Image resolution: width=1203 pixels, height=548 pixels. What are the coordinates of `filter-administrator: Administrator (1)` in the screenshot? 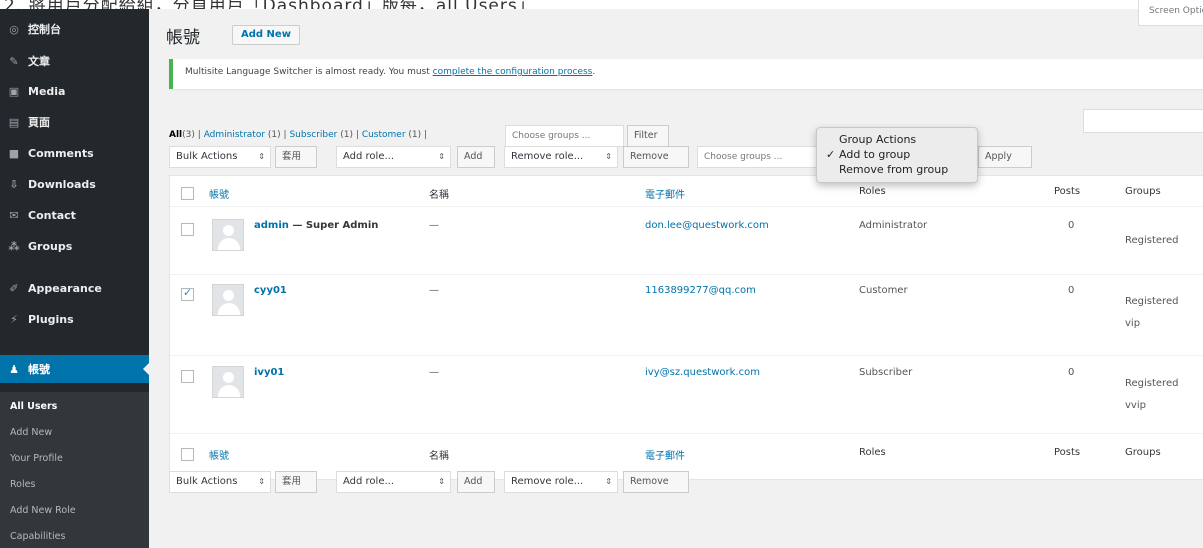 It's located at (242, 135).